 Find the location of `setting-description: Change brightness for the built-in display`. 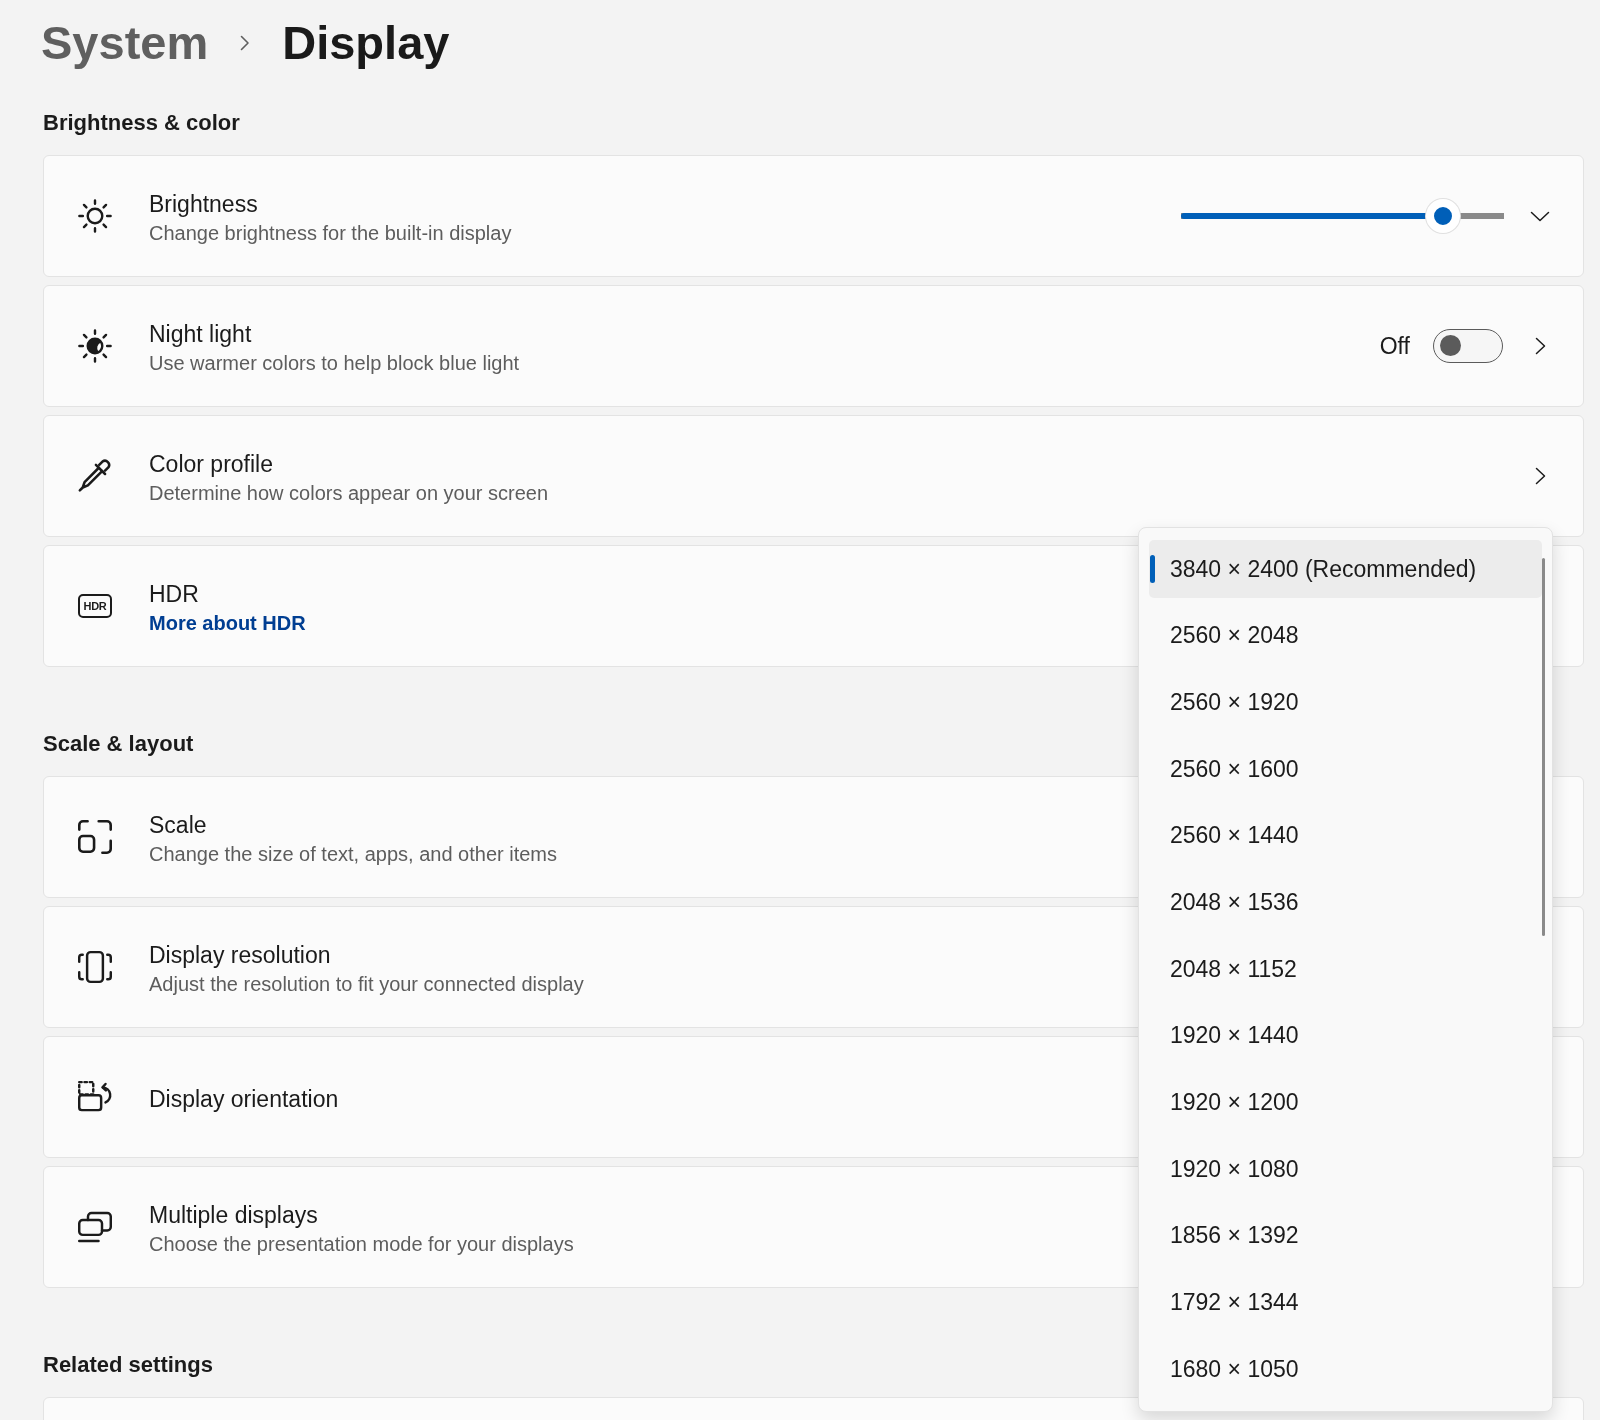

setting-description: Change brightness for the built-in display is located at coordinates (330, 233).